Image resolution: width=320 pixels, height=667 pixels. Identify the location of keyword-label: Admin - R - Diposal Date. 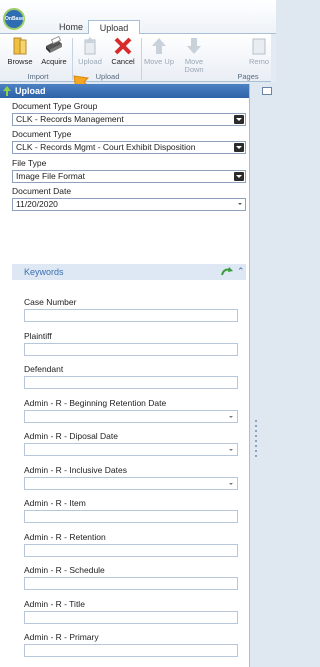
(71, 436).